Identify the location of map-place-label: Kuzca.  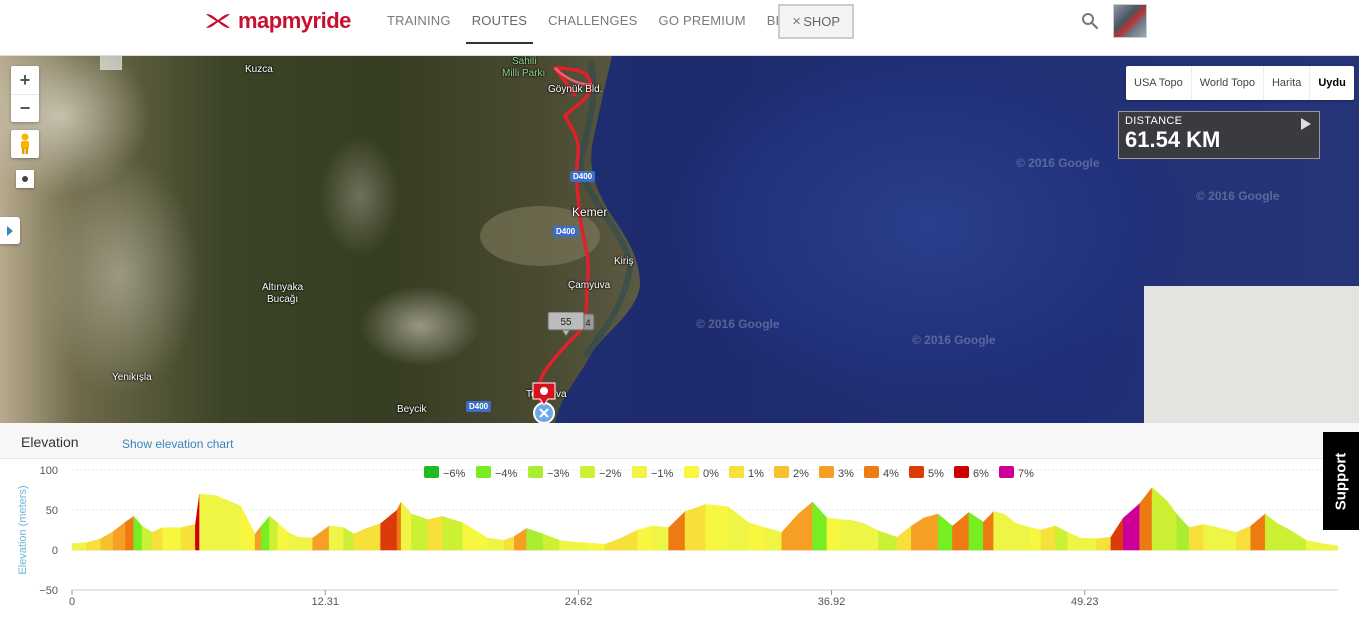
(259, 69).